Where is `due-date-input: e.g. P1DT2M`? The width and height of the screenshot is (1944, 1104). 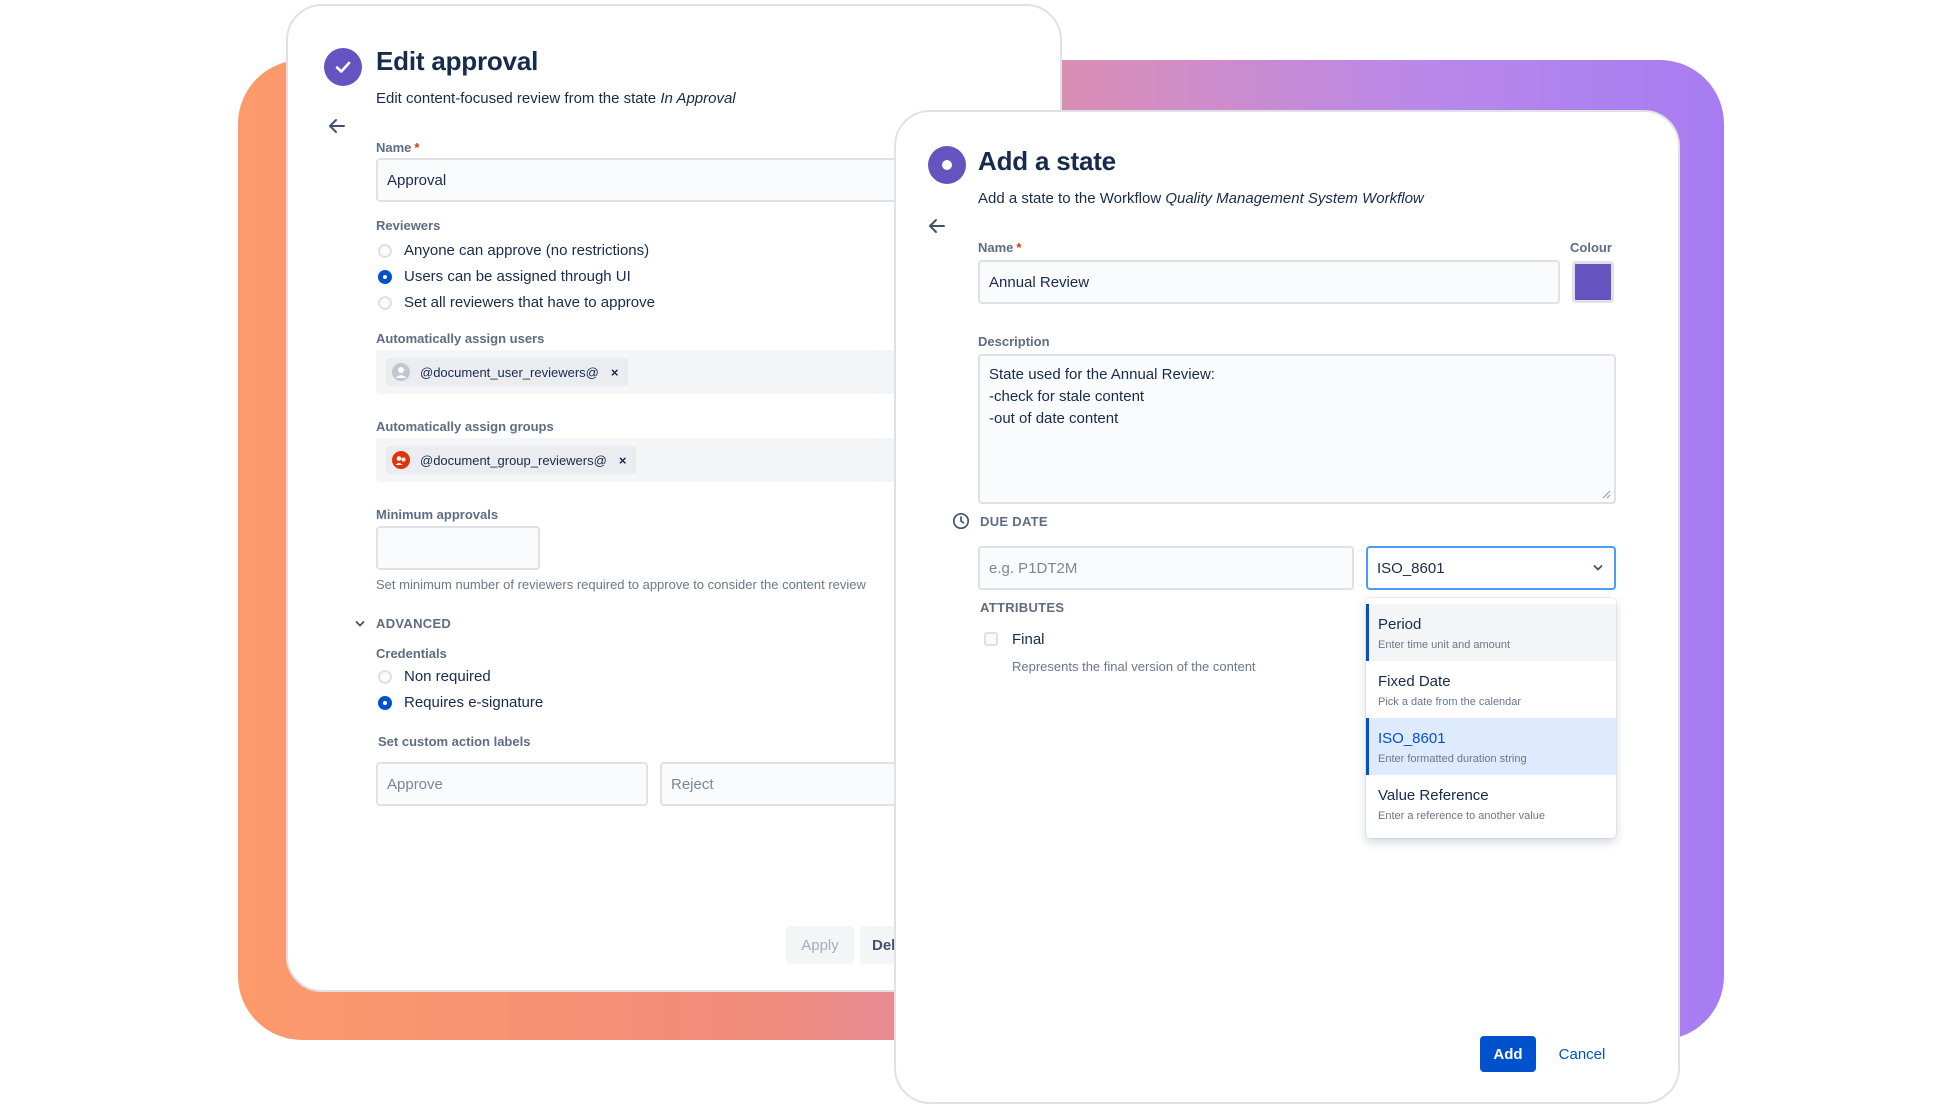
due-date-input: e.g. P1DT2M is located at coordinates (1166, 568).